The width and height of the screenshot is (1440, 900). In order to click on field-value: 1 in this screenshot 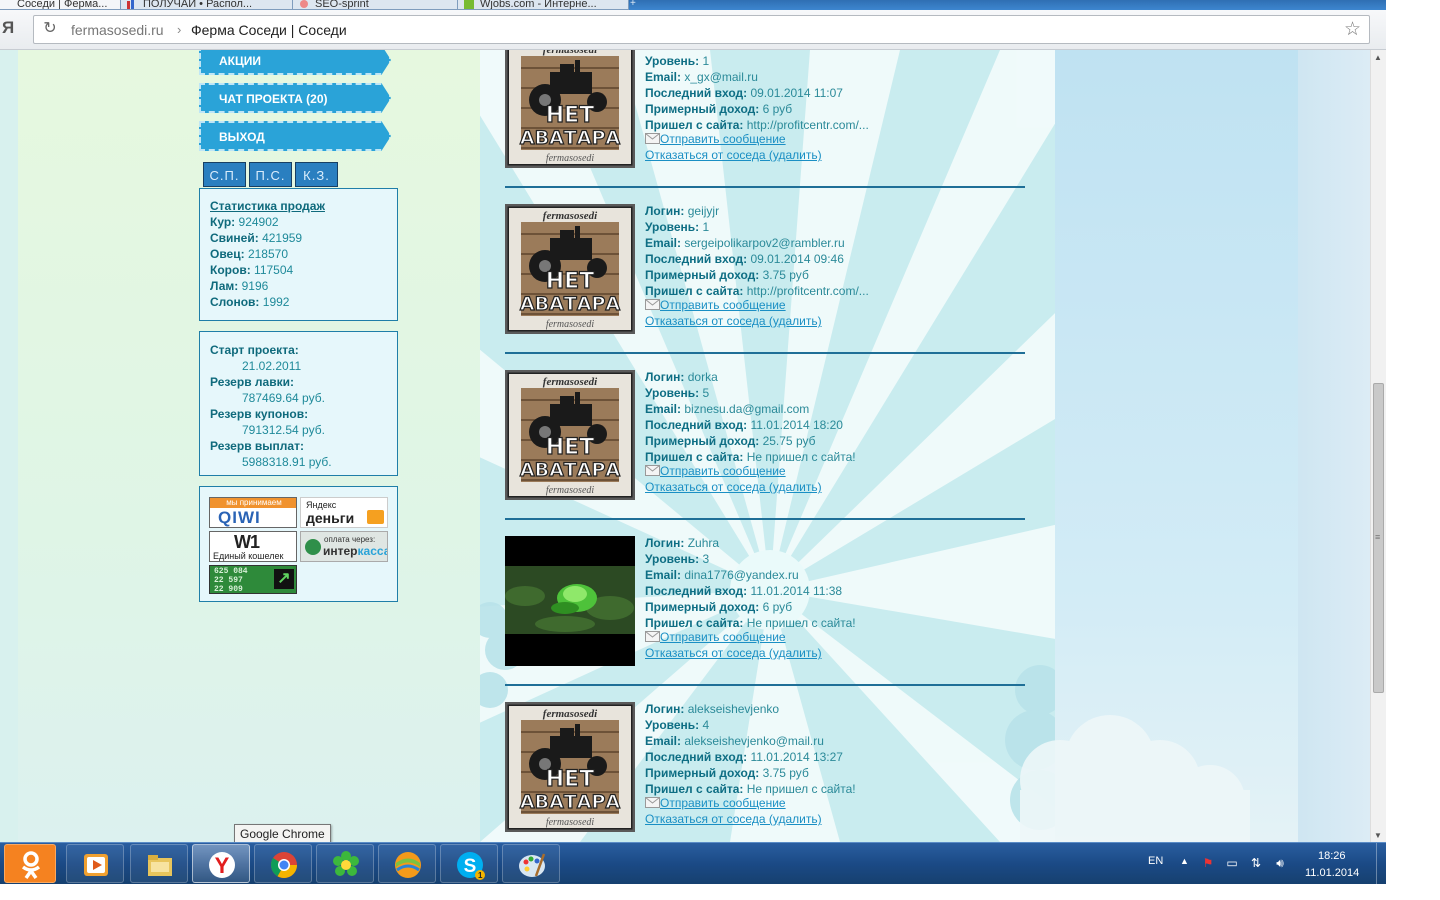, I will do `click(706, 227)`.